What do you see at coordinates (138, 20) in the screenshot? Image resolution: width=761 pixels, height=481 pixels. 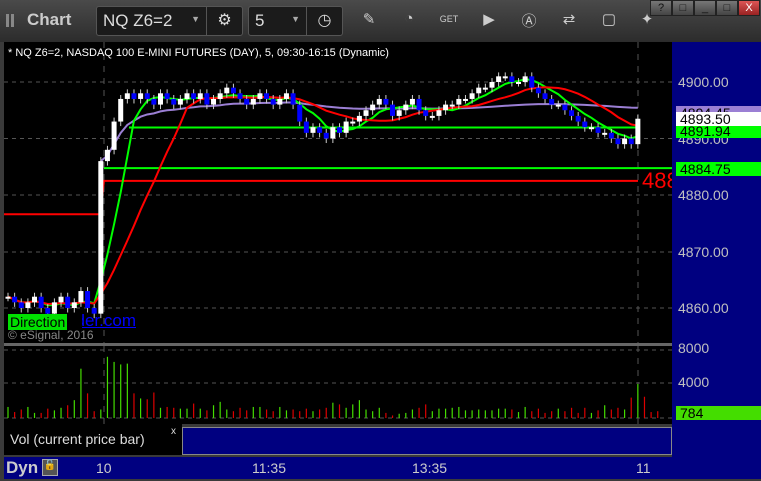 I see `symbol-value: NQ Z6=2` at bounding box center [138, 20].